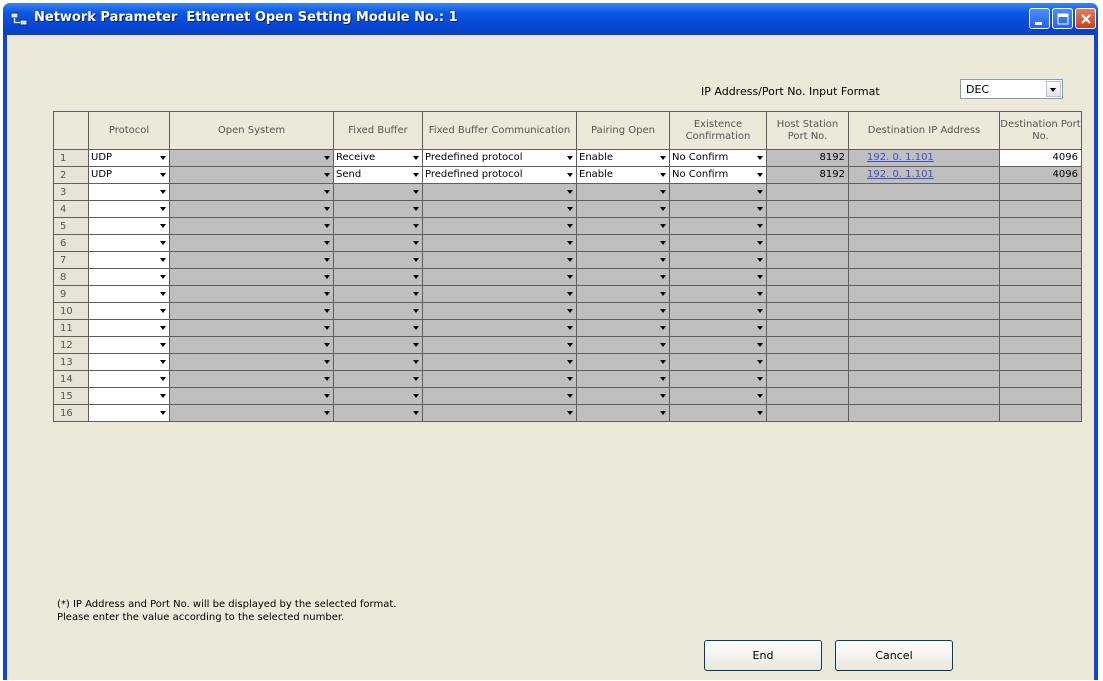 This screenshot has height=681, width=1103. What do you see at coordinates (718, 175) in the screenshot?
I see `existence-confirmation-select: No Confirm` at bounding box center [718, 175].